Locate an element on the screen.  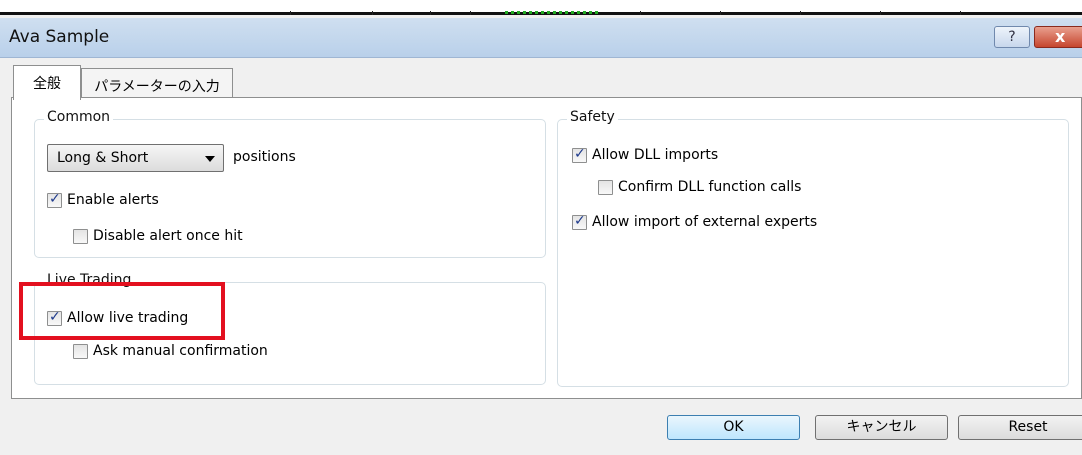
tab-general: 全般 is located at coordinates (47, 82).